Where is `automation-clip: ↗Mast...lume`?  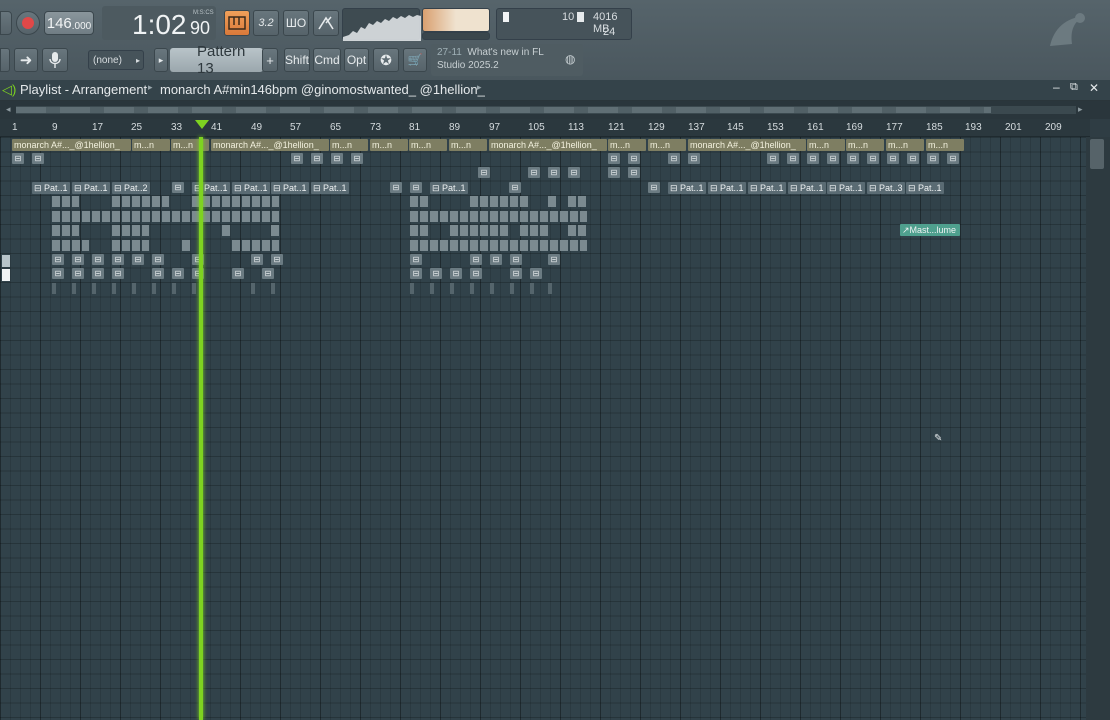
automation-clip: ↗Mast...lume is located at coordinates (930, 230).